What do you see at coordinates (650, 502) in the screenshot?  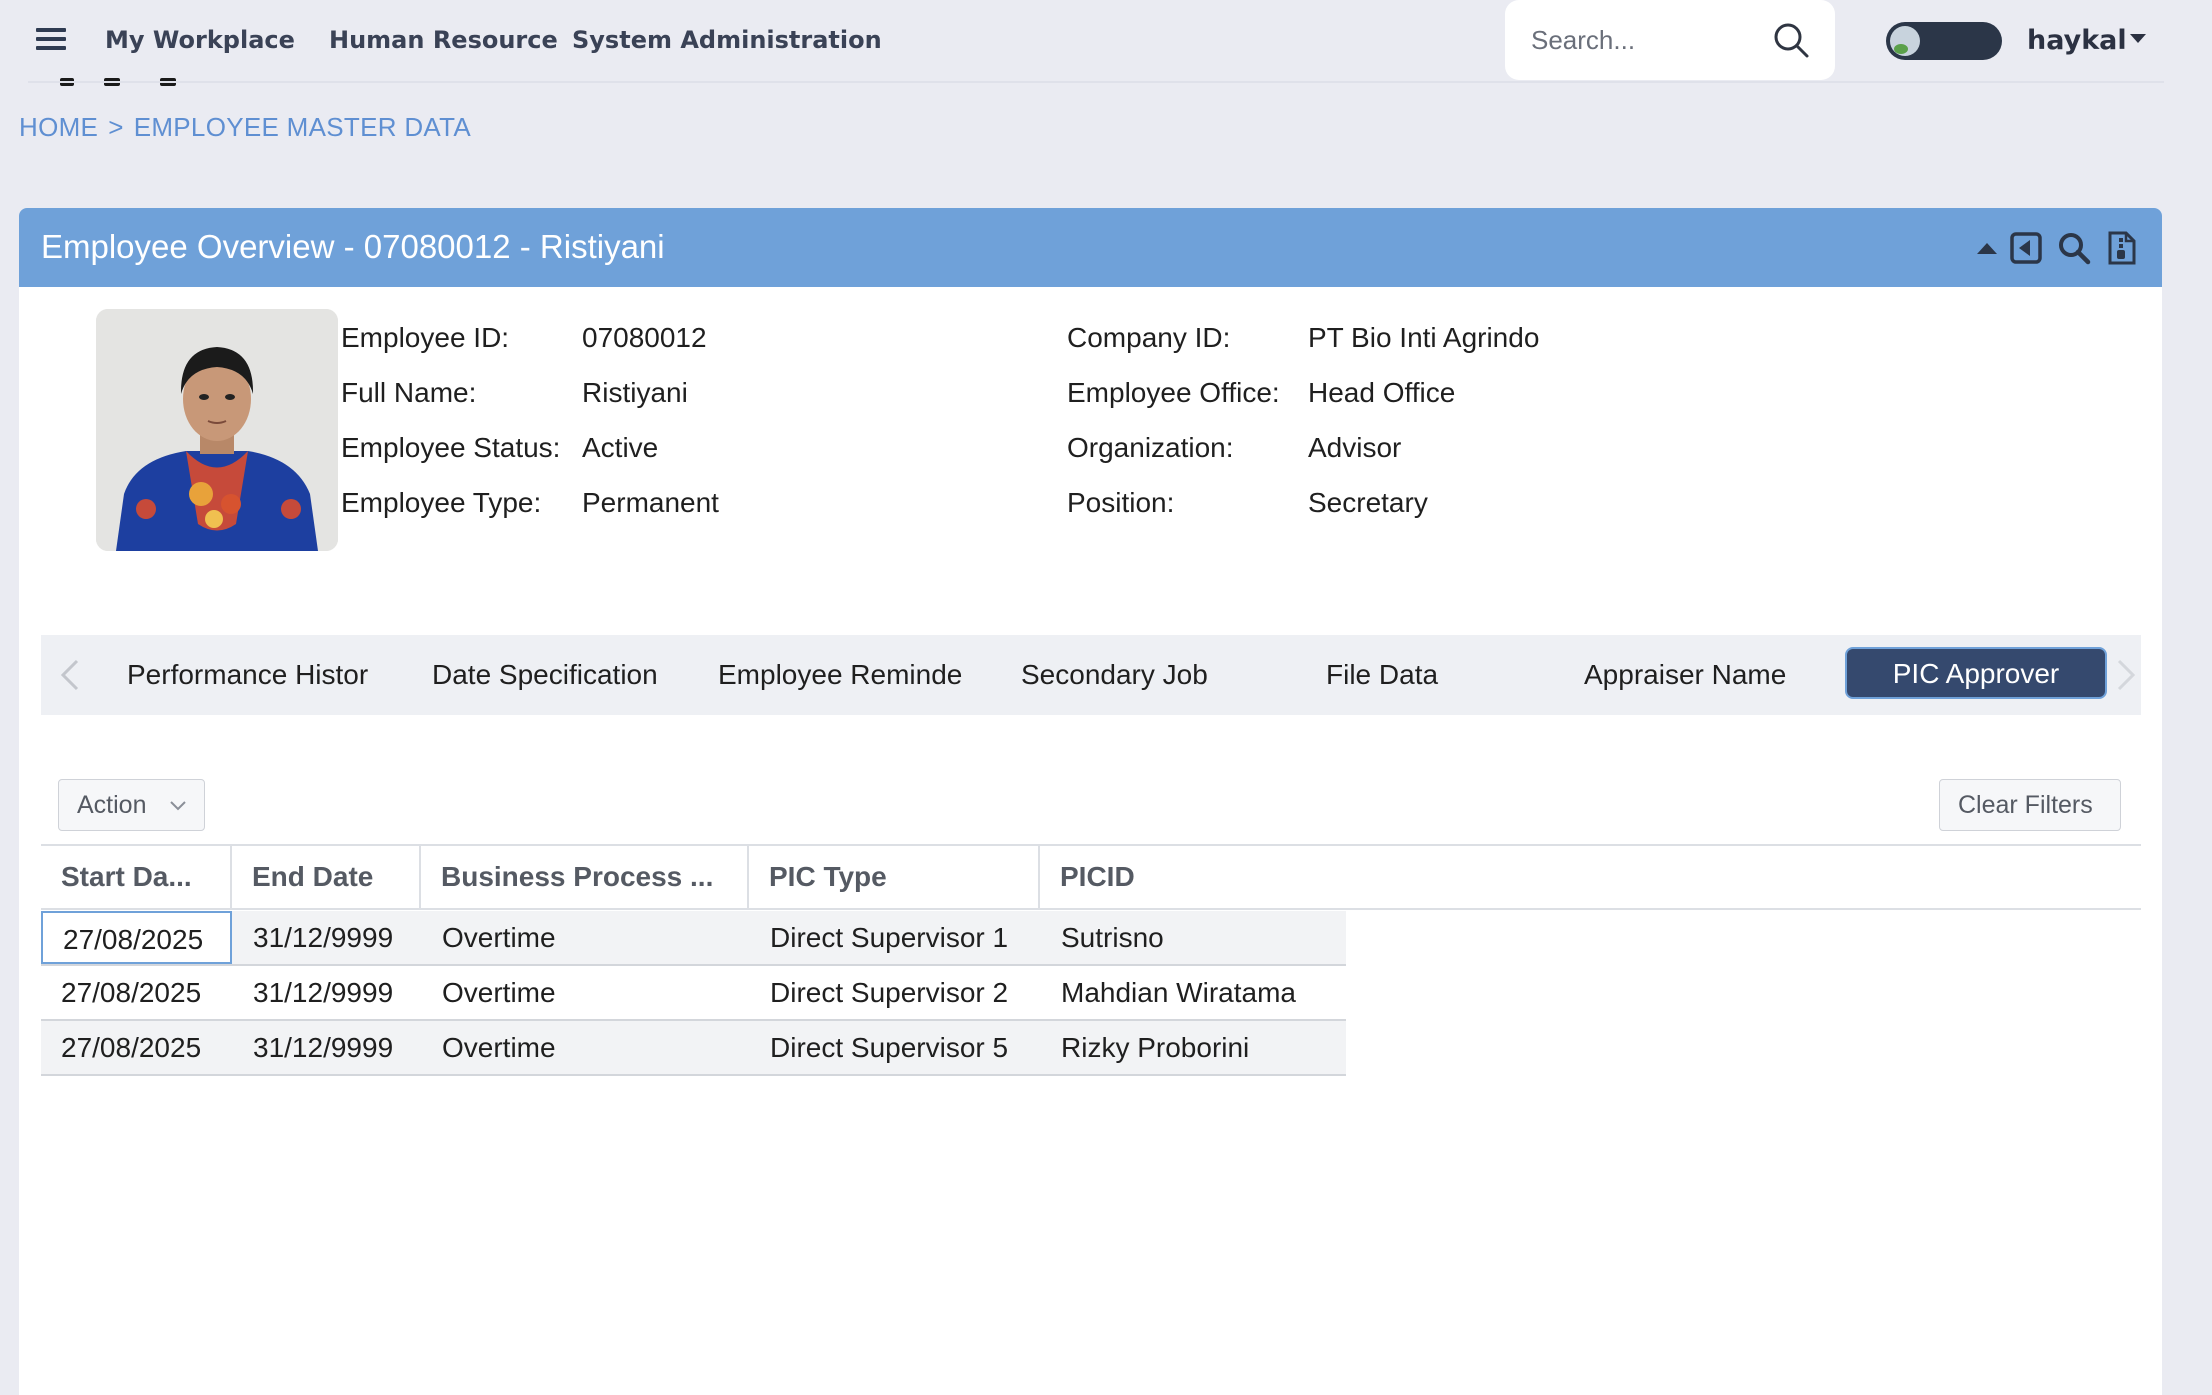 I see `employee-type-value: Permanent` at bounding box center [650, 502].